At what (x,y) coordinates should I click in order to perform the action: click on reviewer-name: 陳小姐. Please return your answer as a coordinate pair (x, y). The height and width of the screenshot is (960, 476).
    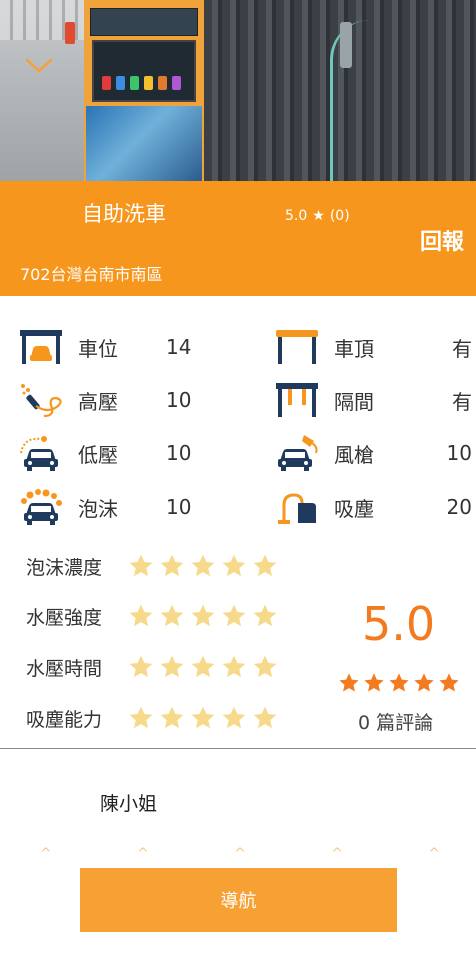
    Looking at the image, I should click on (129, 804).